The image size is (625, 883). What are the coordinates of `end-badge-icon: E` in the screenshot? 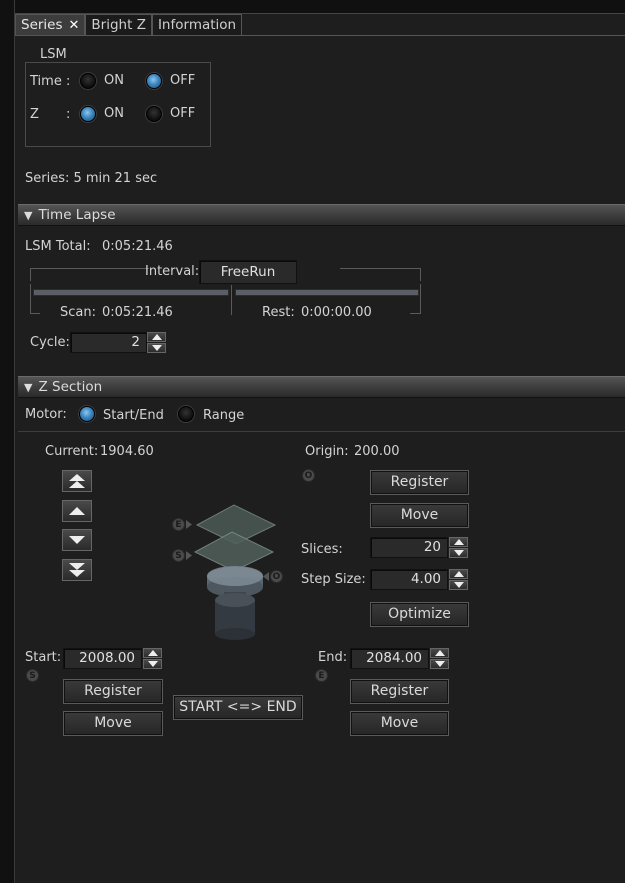 It's located at (321, 675).